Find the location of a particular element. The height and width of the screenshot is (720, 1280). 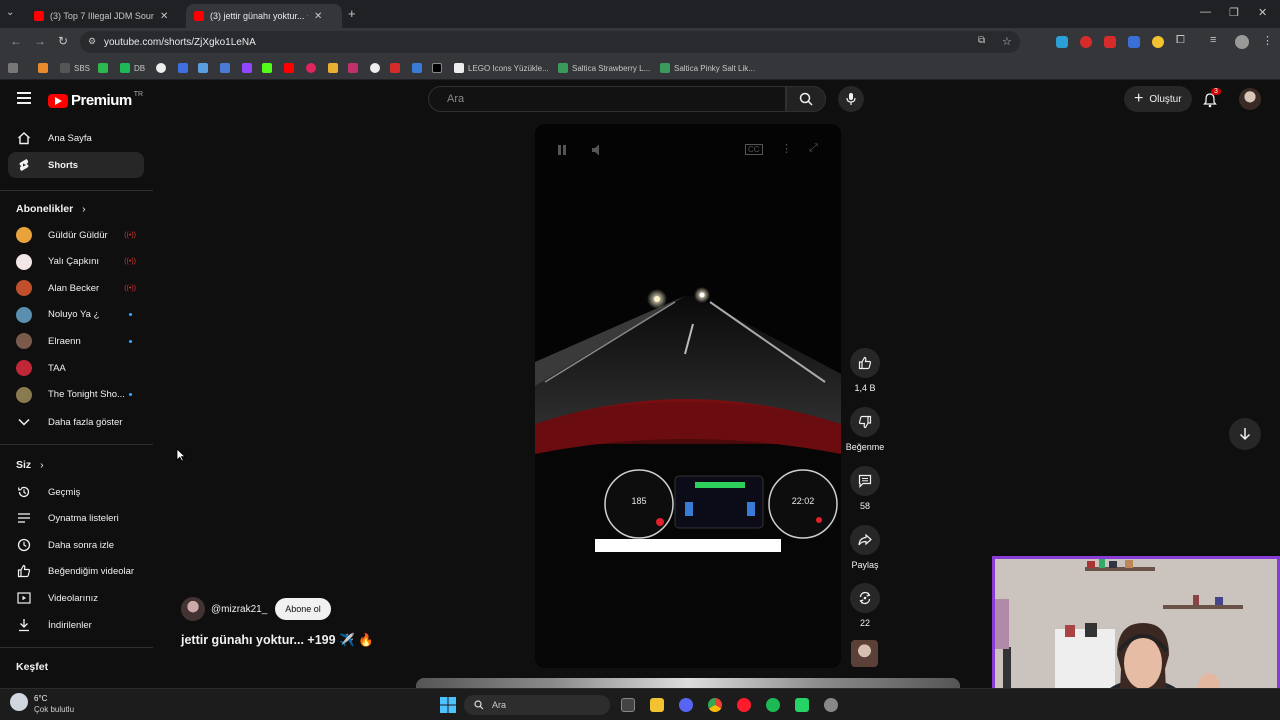

like-button: 1,4 B is located at coordinates (865, 370).